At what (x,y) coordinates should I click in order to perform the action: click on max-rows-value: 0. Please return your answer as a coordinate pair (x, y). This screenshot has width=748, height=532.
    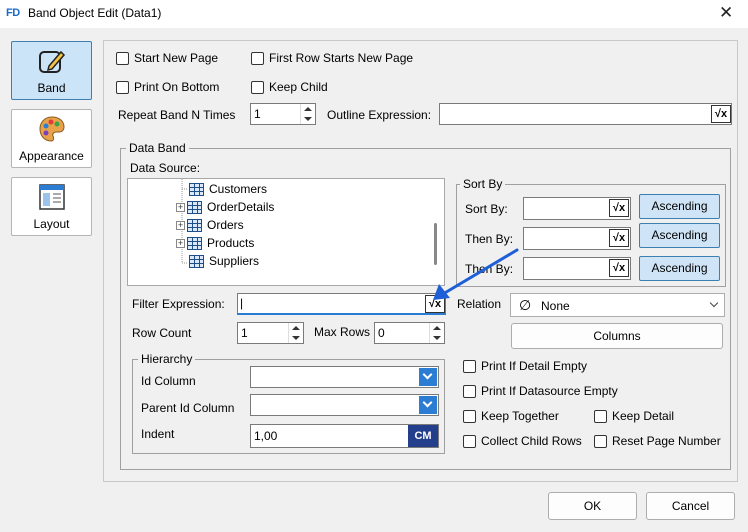
    Looking at the image, I should click on (381, 333).